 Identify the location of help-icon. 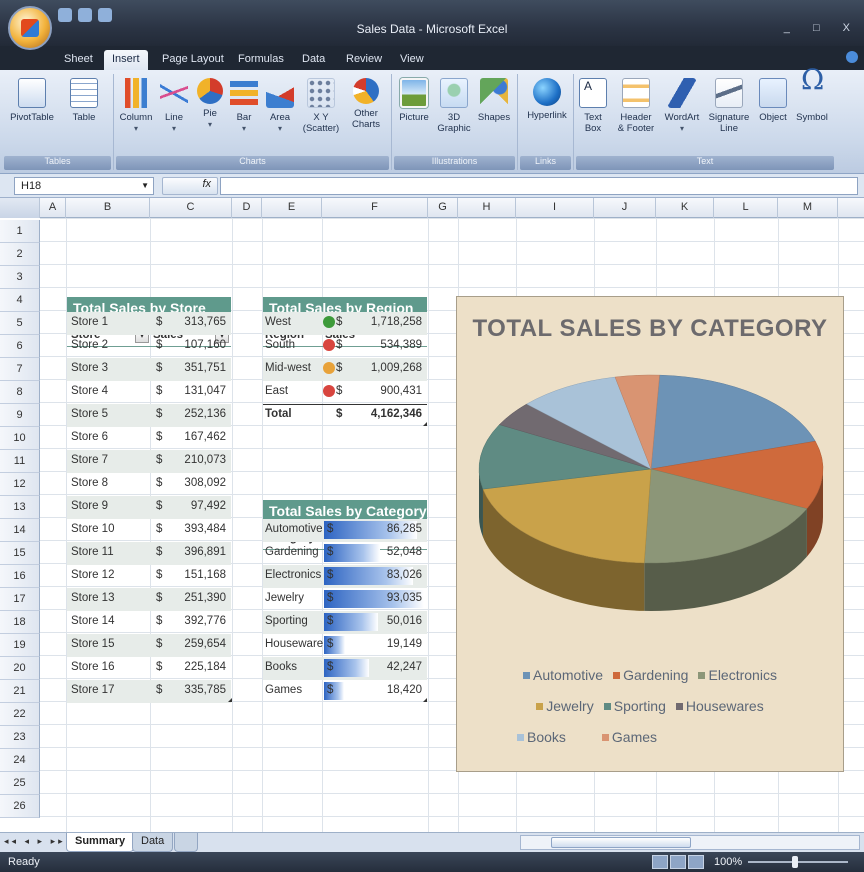
(852, 57).